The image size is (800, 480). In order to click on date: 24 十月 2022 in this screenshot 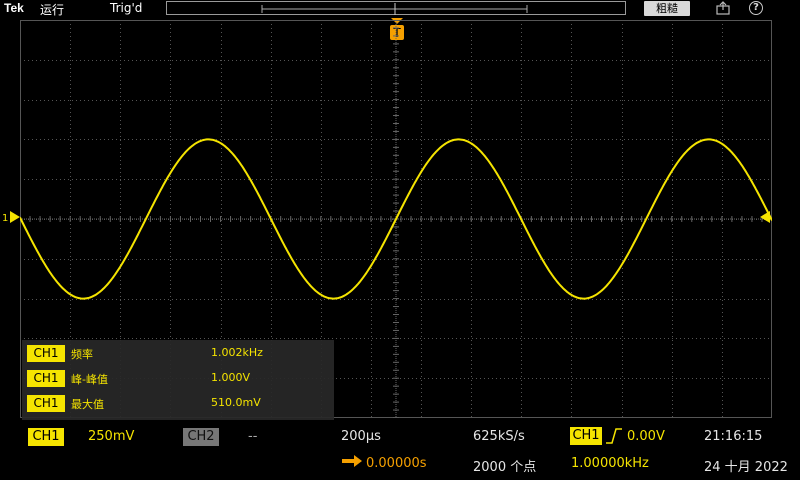, I will do `click(746, 467)`.